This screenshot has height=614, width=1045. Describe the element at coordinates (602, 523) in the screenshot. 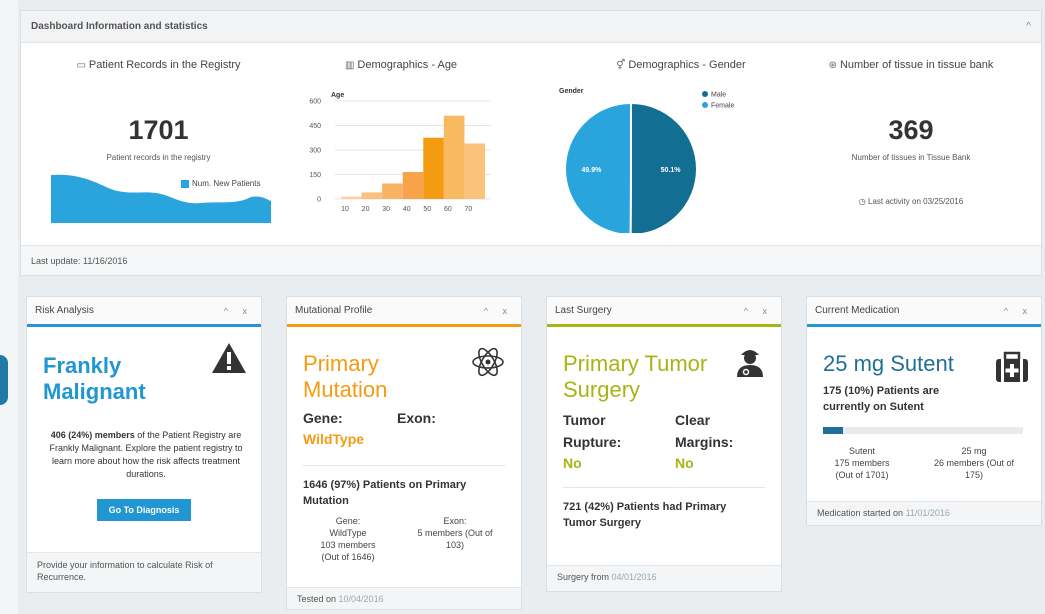

I see `surgery-summary-line2: Tumor Surgery` at that location.